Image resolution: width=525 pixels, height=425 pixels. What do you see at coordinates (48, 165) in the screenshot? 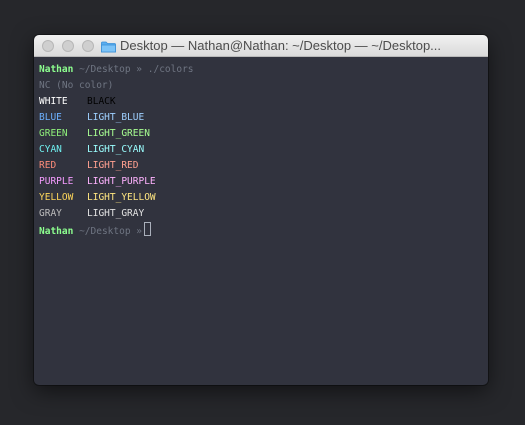
I see `color-name-left: RED` at bounding box center [48, 165].